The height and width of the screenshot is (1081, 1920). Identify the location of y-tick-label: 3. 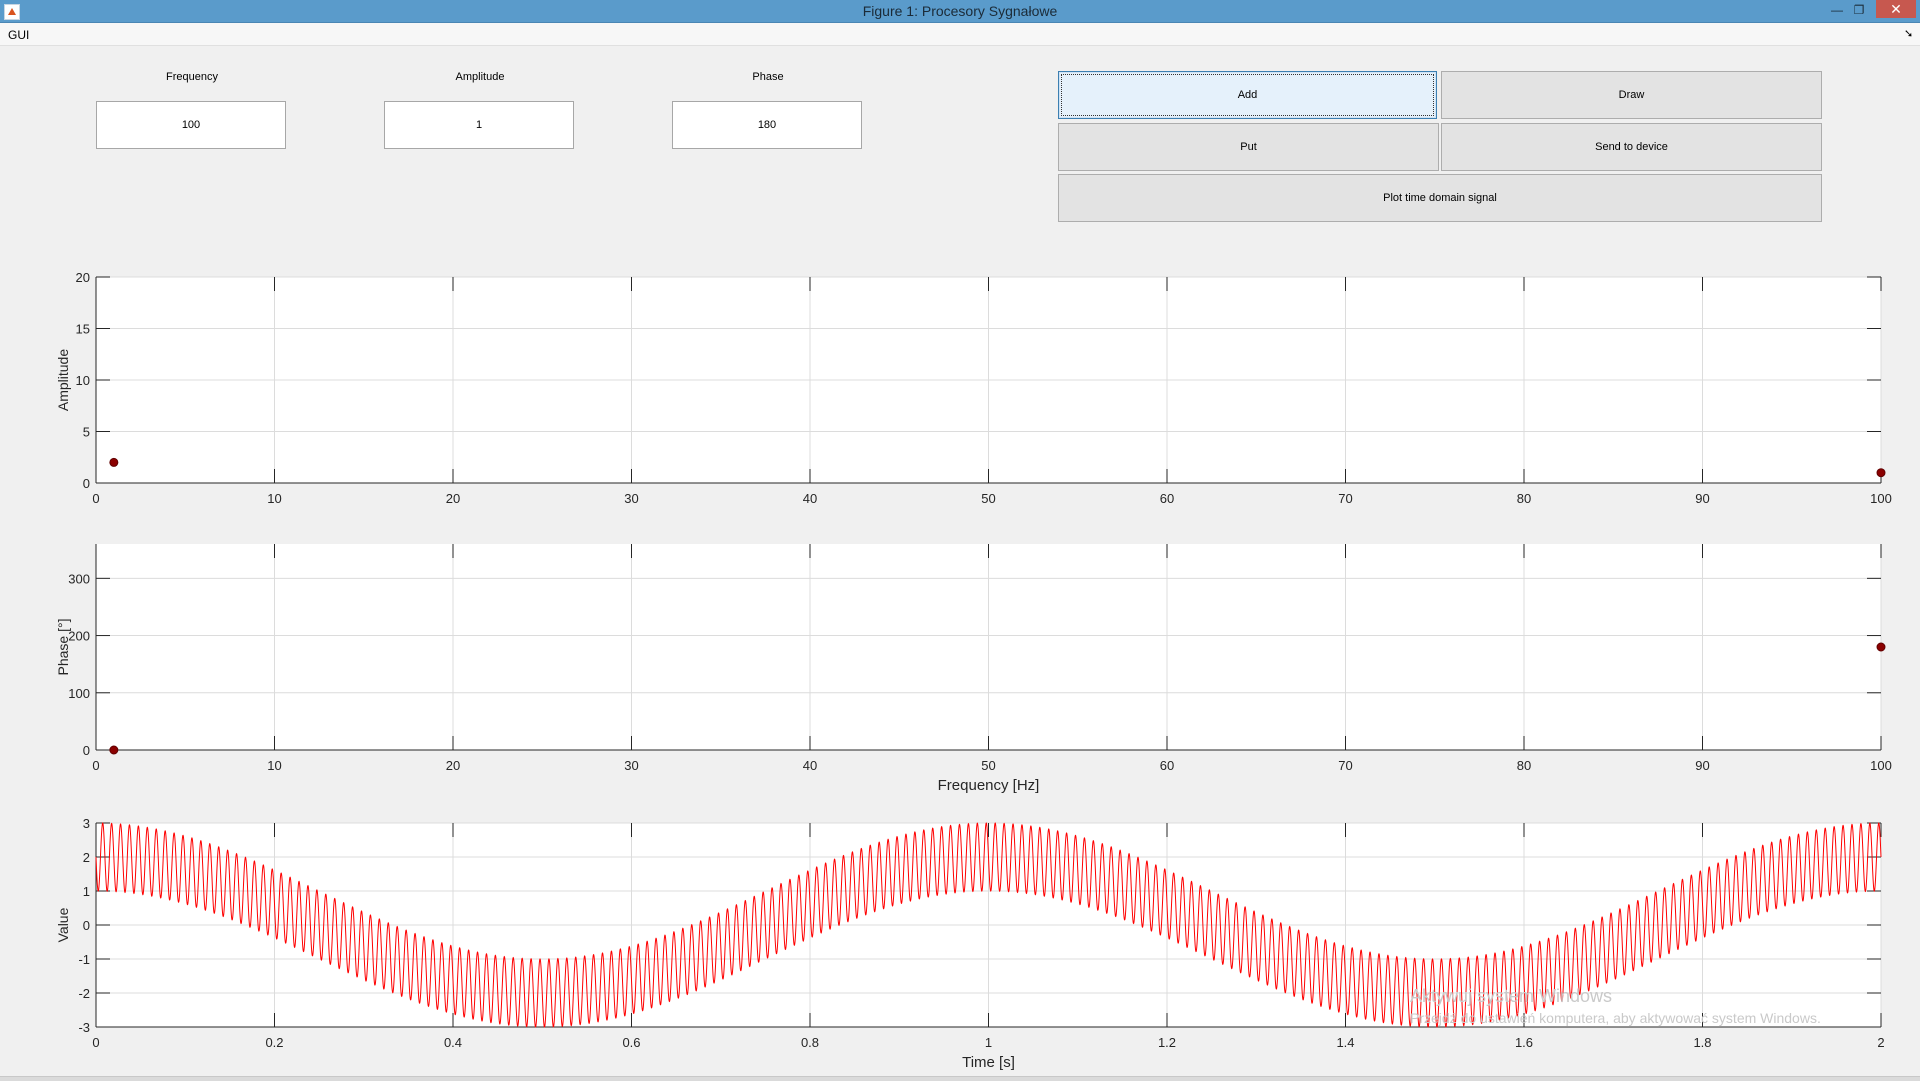
(86, 823).